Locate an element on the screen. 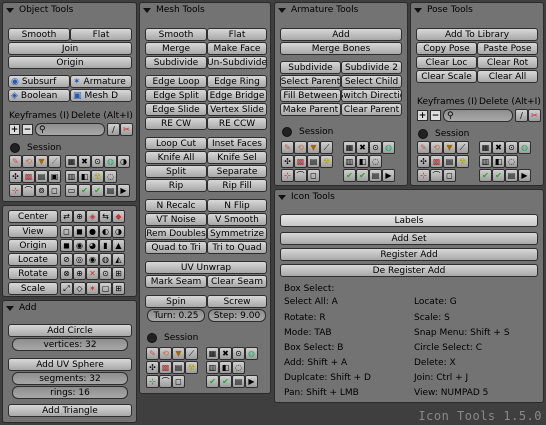 This screenshot has width=546, height=425. arm-cursor-icon: ⊙ is located at coordinates (375, 147).